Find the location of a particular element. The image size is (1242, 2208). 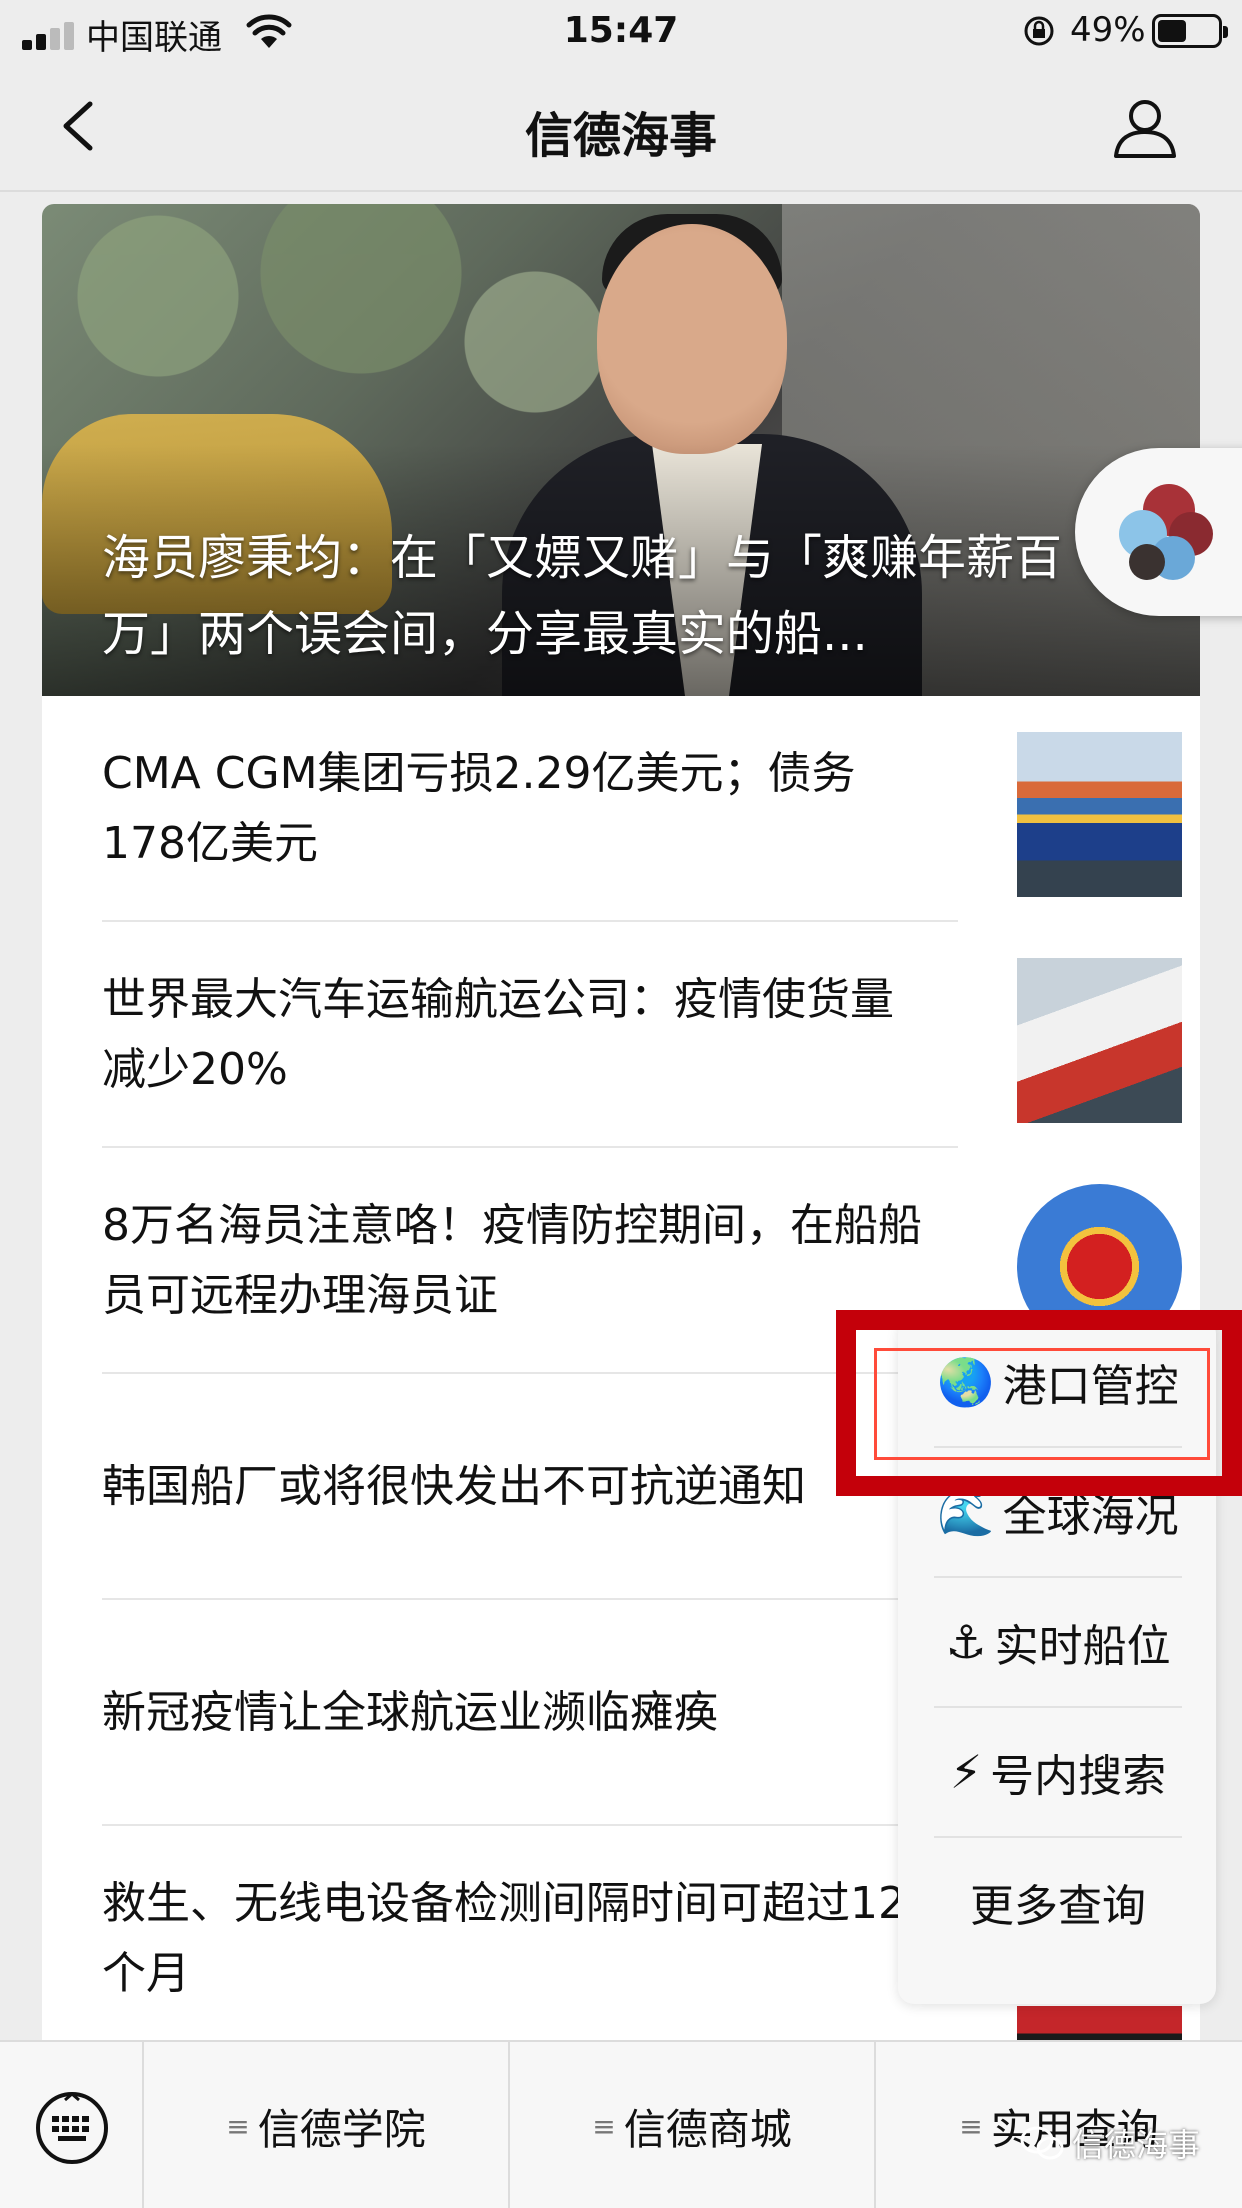

battery-percent: 49% is located at coordinates (1108, 30).